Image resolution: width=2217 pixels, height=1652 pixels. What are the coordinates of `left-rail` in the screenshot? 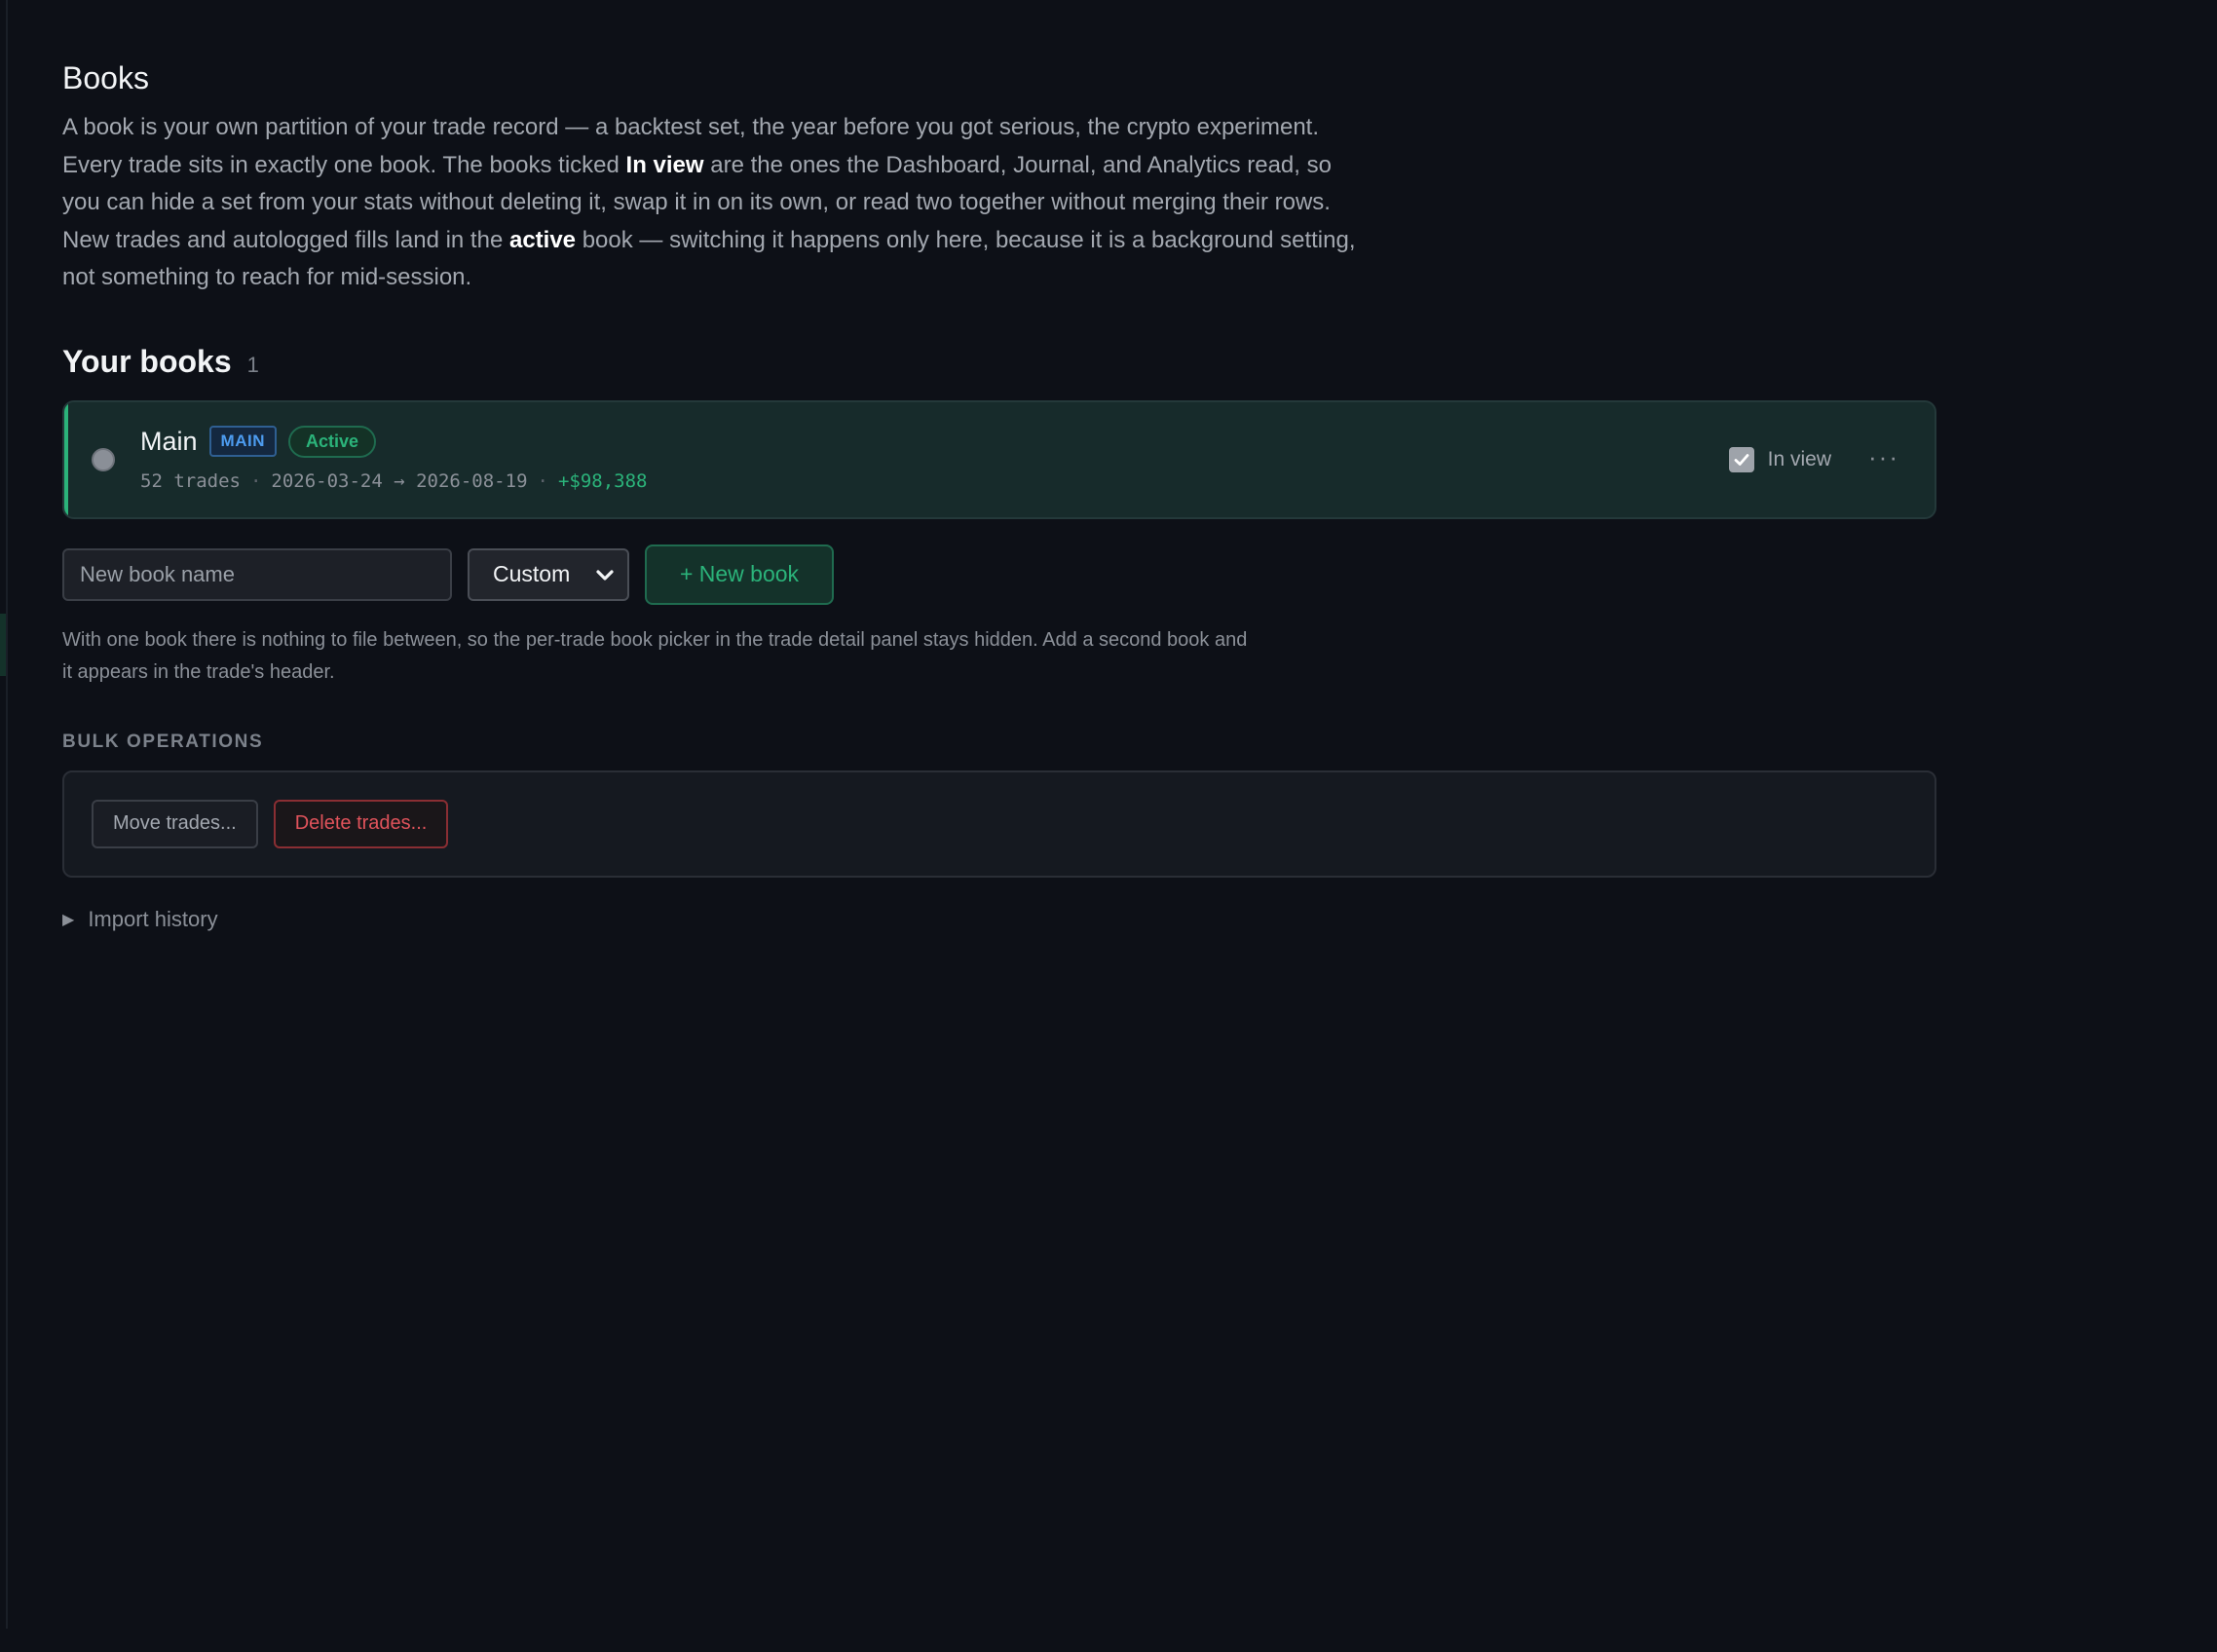 It's located at (7, 815).